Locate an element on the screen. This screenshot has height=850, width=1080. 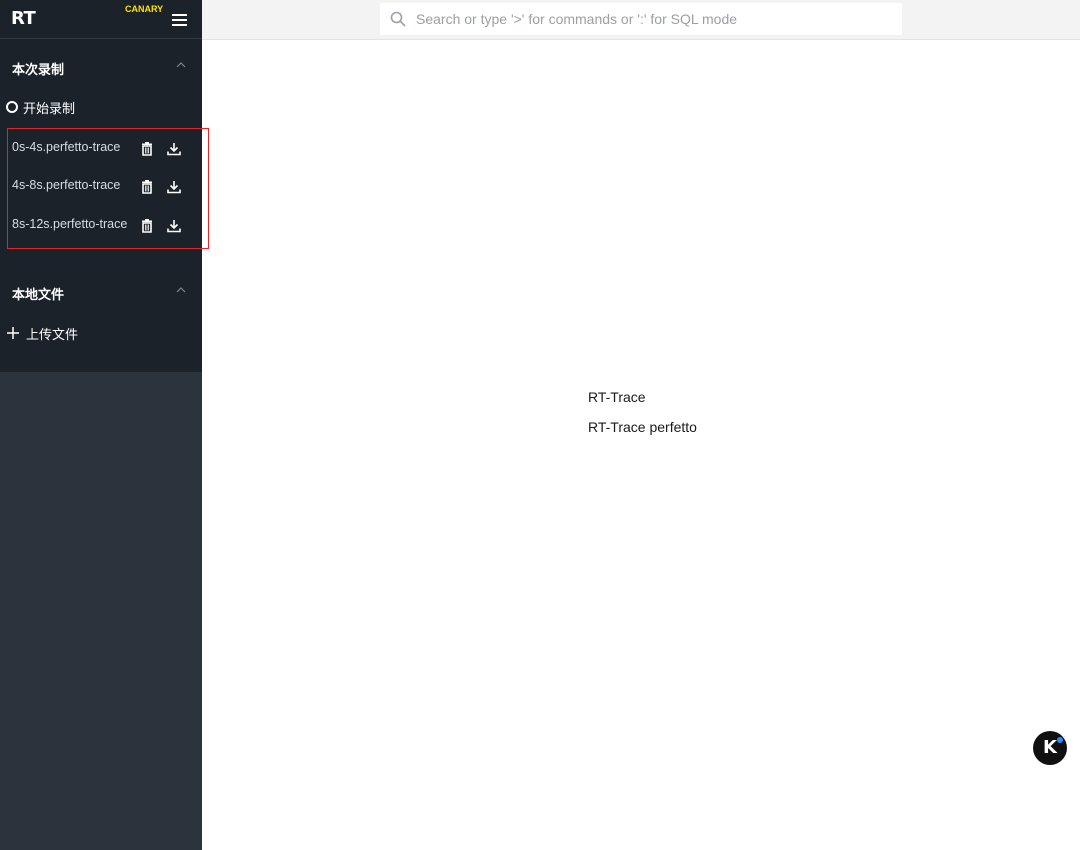
main-heading: RT-Trace is located at coordinates (617, 397).